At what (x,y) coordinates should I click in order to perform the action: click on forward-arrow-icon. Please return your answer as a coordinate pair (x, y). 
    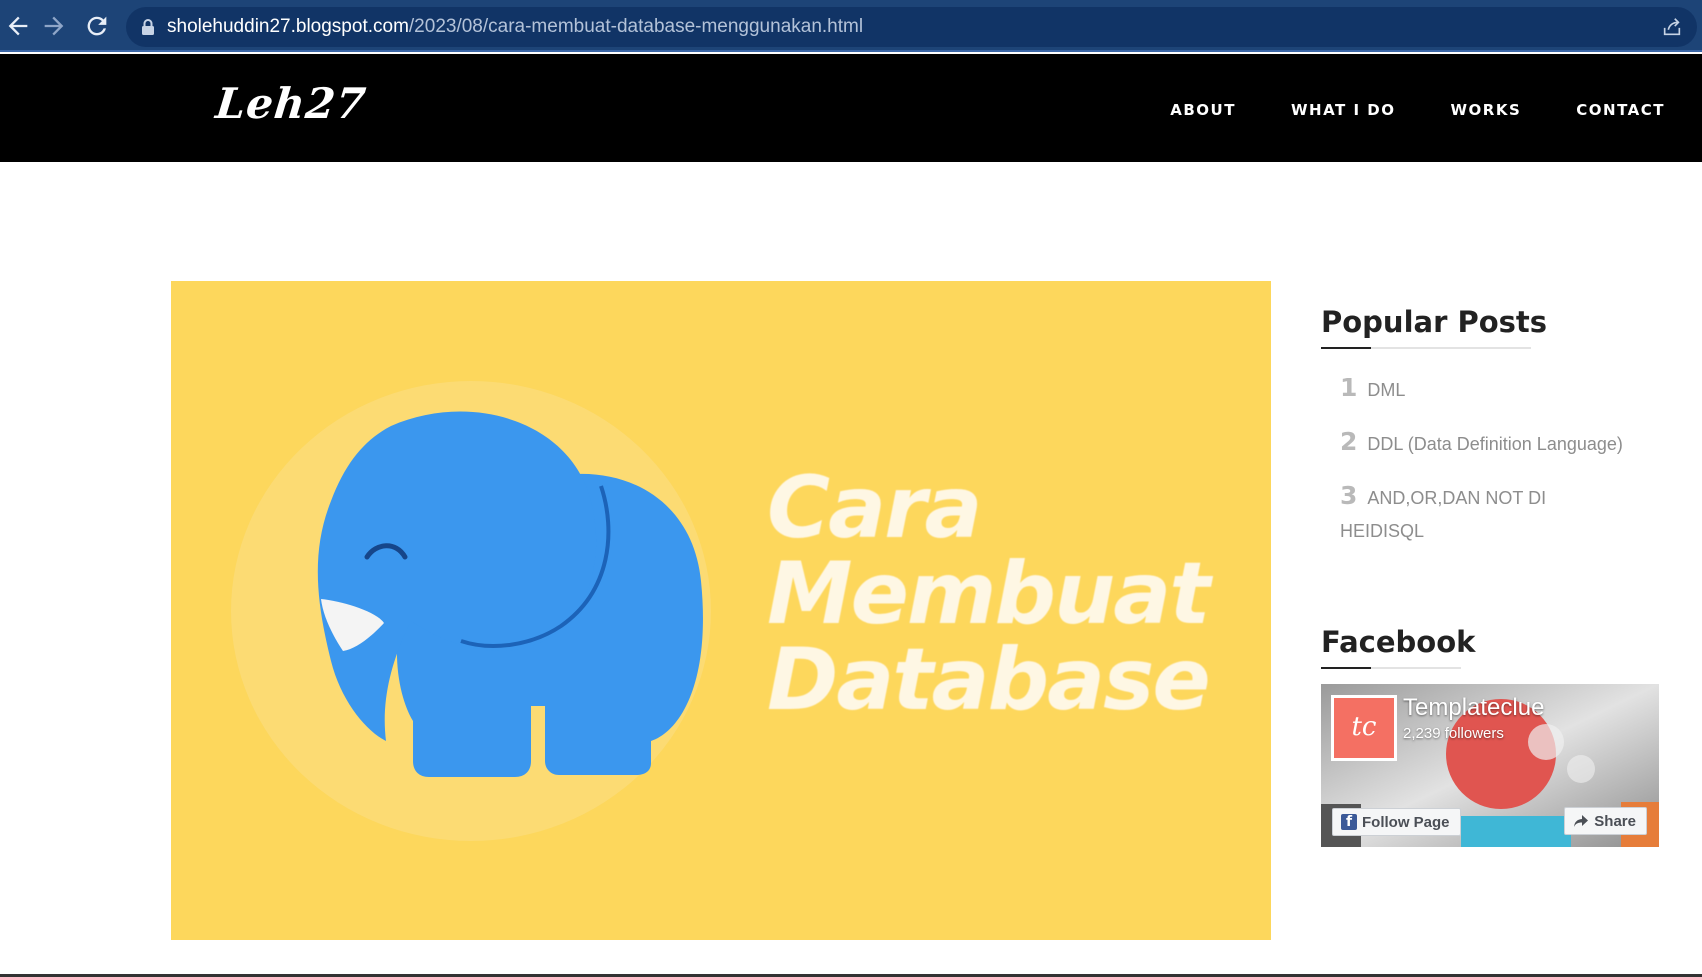
    Looking at the image, I should click on (54, 26).